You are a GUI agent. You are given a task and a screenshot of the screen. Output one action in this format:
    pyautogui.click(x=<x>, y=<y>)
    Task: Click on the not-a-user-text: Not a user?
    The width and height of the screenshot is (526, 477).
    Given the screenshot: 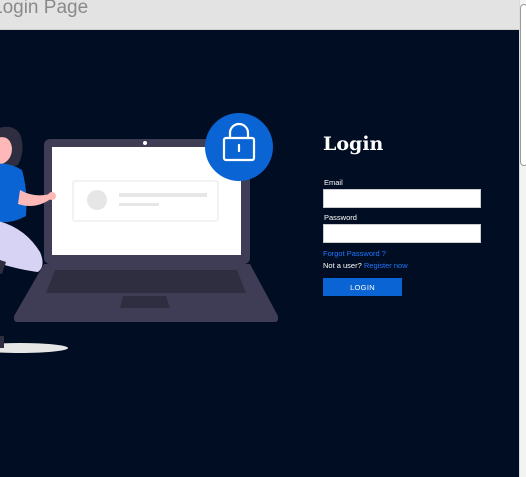 What is the action you would take?
    pyautogui.click(x=342, y=265)
    